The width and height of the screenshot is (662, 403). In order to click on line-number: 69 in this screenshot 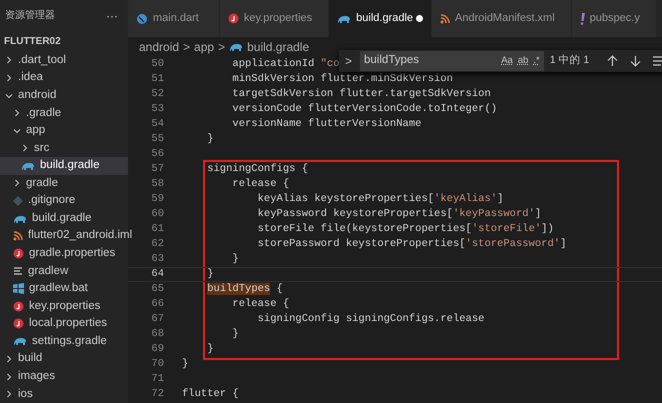, I will do `click(157, 349)`.